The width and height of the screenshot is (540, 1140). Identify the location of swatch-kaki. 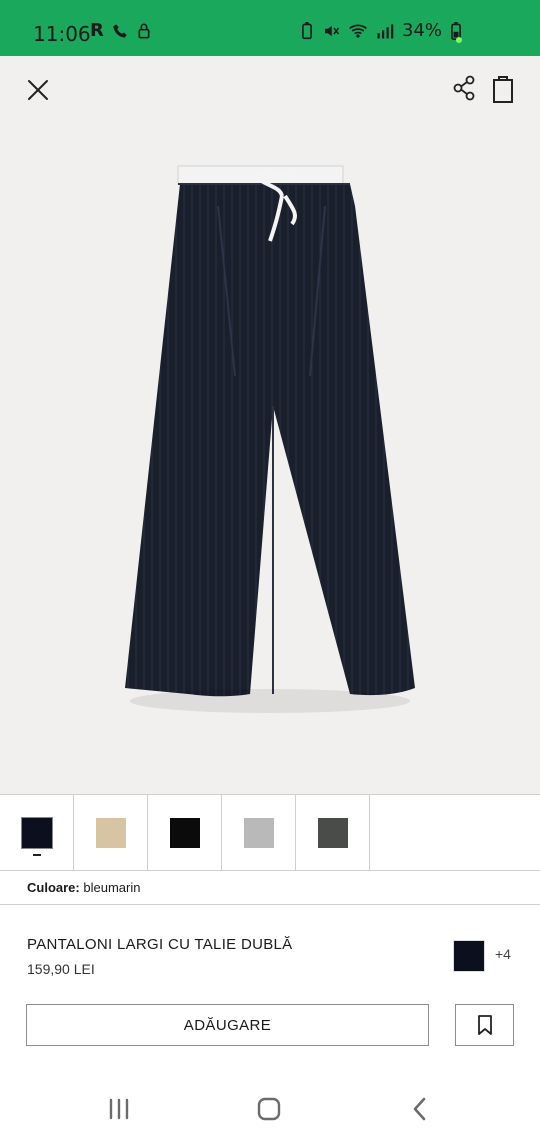
(332, 832).